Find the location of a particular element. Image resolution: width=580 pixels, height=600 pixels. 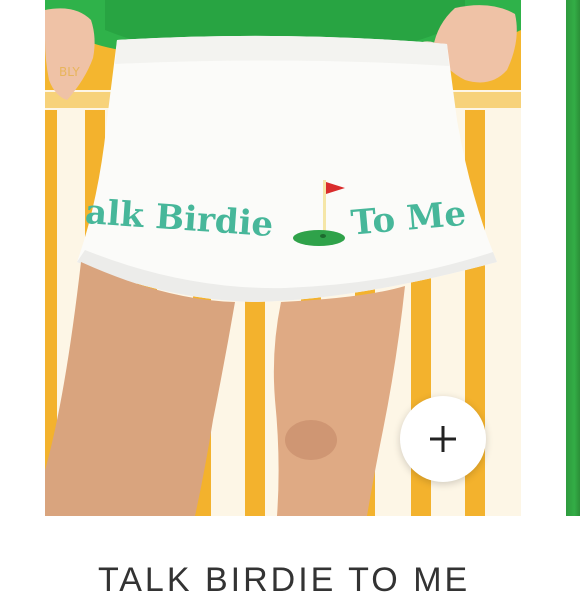

carousel-left-gutter is located at coordinates (22, 258).